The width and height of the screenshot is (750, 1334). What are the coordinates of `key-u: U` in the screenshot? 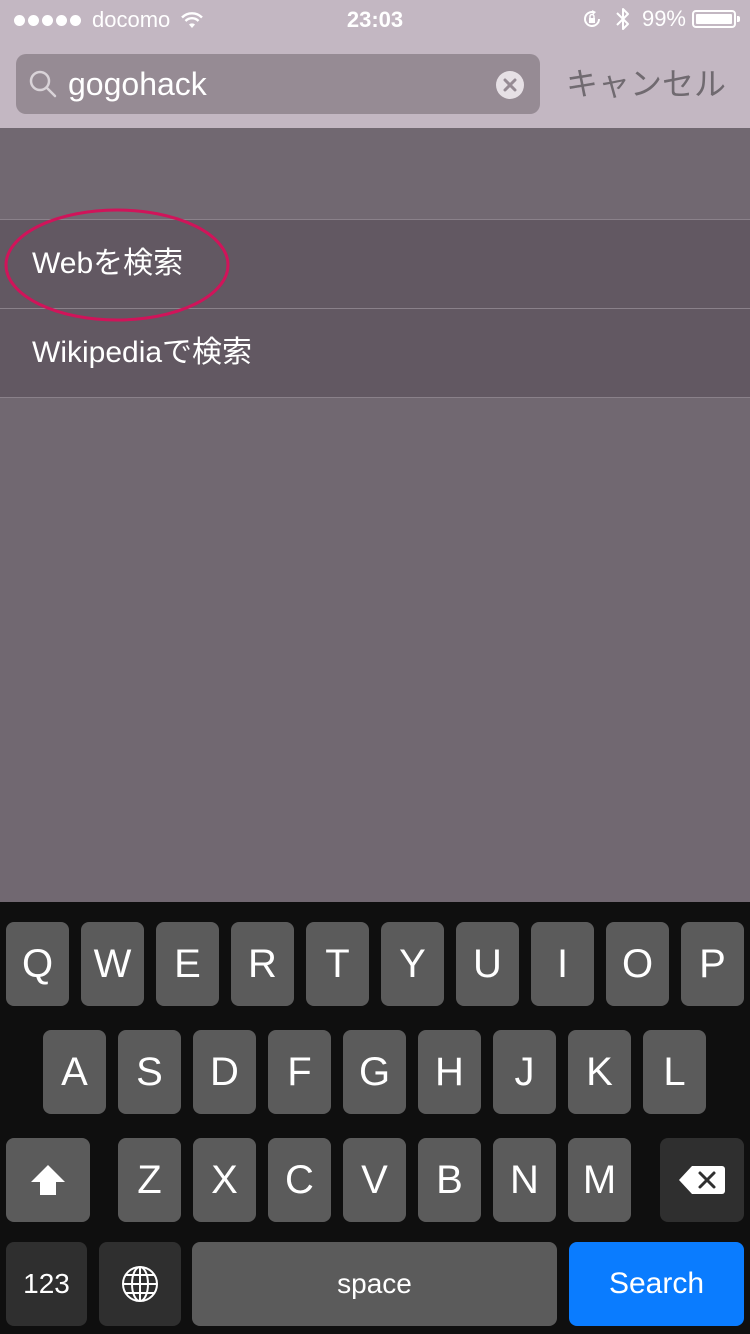 It's located at (487, 964).